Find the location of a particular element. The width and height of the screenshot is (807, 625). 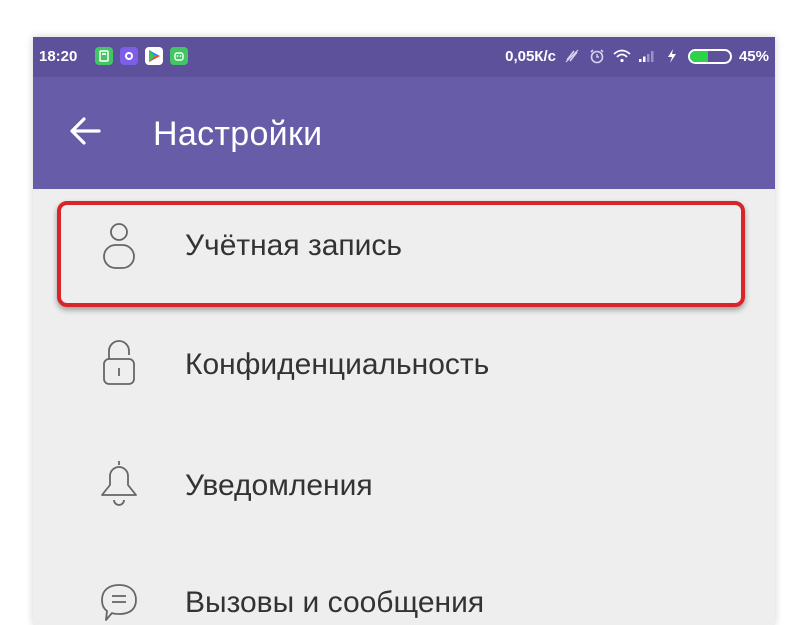

status-time: 18:20 is located at coordinates (58, 56).